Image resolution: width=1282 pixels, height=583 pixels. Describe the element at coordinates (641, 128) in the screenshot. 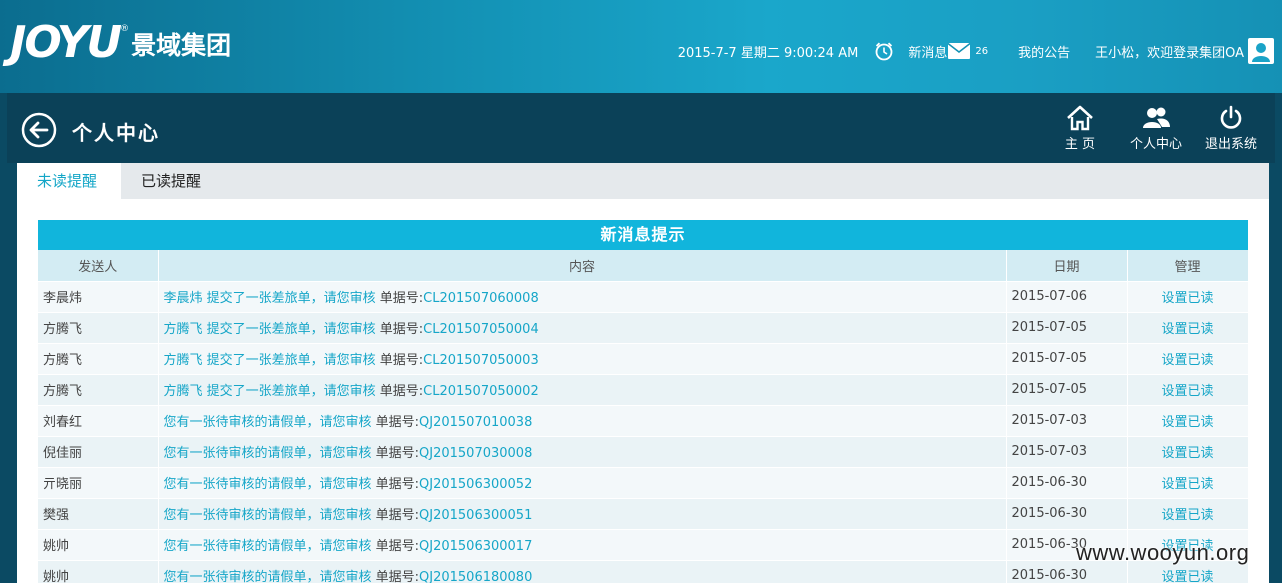

I see `page-subheader: 个人中心 主 页 个人中心 退出系统` at that location.